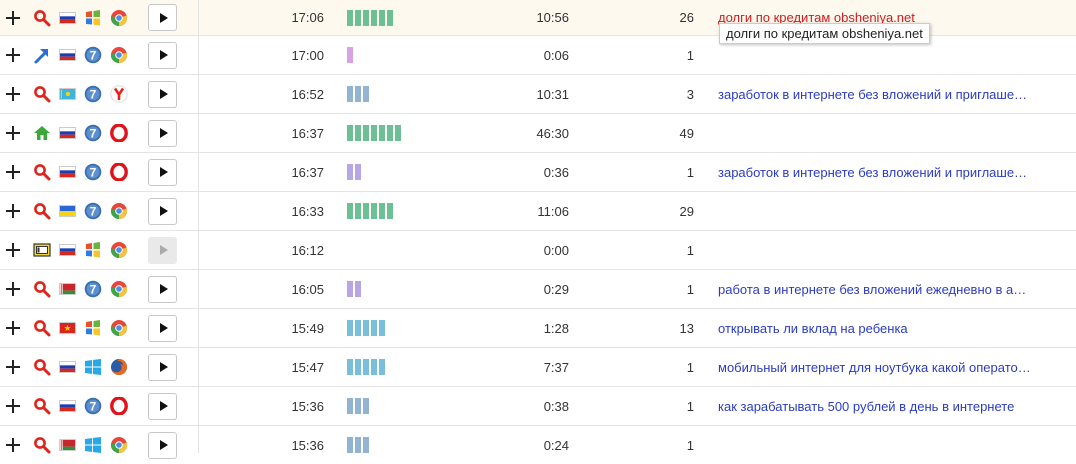  What do you see at coordinates (42, 133) in the screenshot?
I see `home-icon` at bounding box center [42, 133].